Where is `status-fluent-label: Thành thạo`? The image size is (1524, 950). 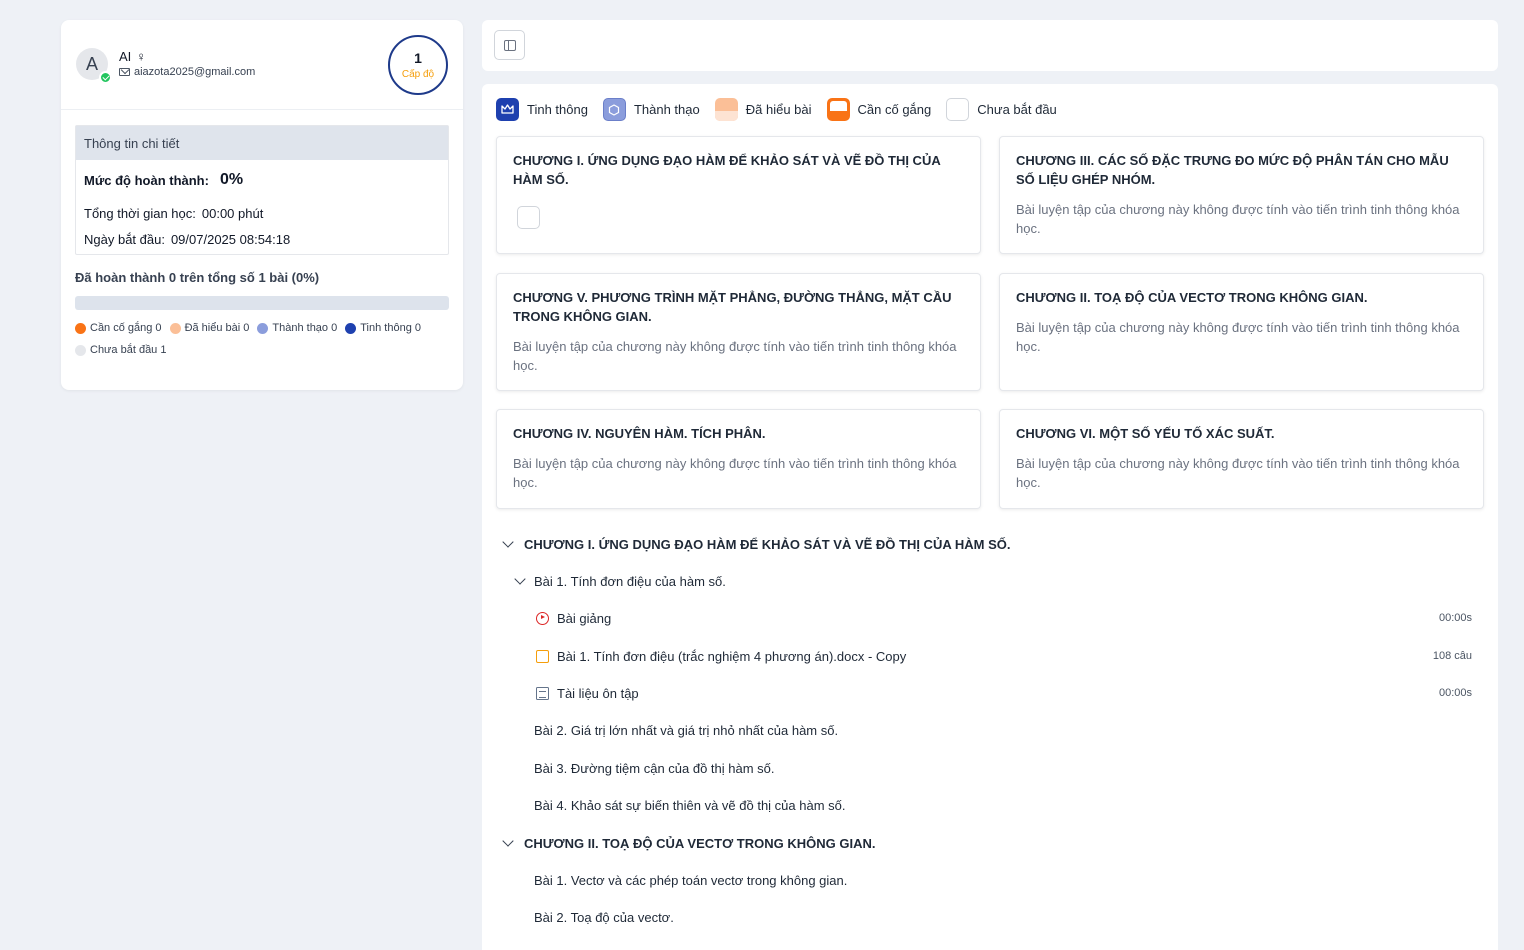 status-fluent-label: Thành thạo is located at coordinates (666, 109).